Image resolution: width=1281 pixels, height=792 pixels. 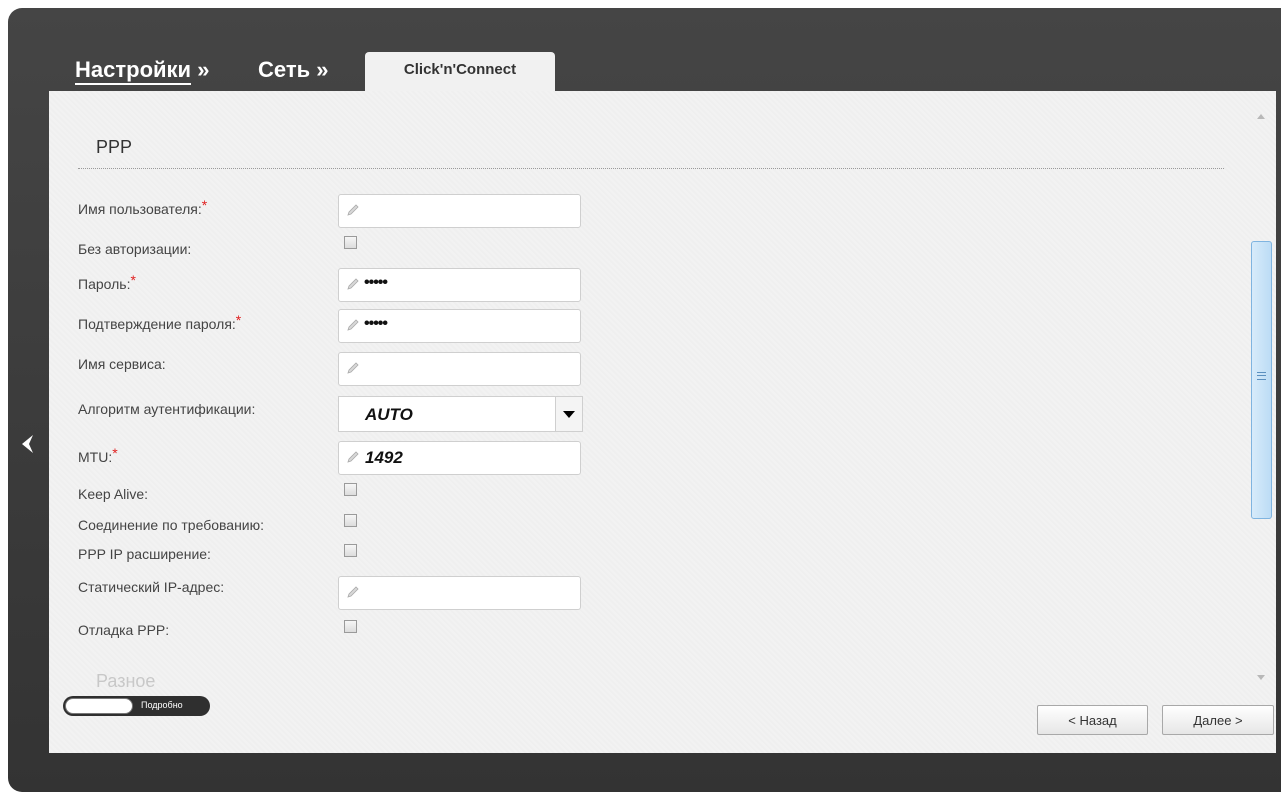 I want to click on label-static-ip: Статический IP-адрес:, so click(x=151, y=587).